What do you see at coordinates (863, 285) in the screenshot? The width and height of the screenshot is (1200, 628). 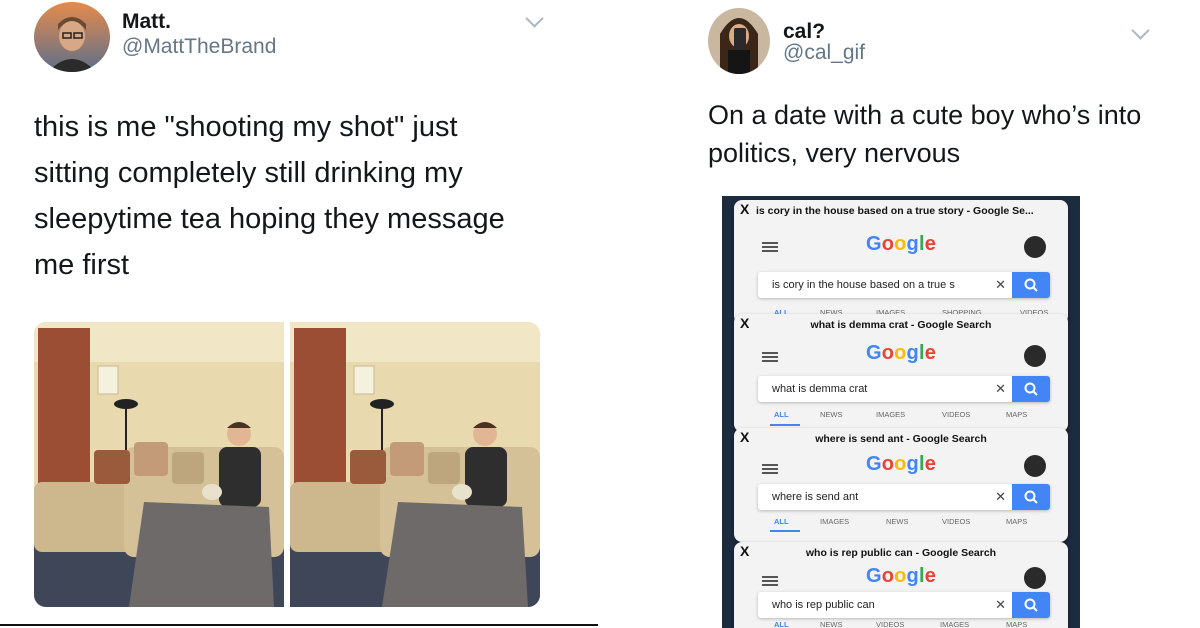 I see `search-query: is cory in the house based on a true s` at bounding box center [863, 285].